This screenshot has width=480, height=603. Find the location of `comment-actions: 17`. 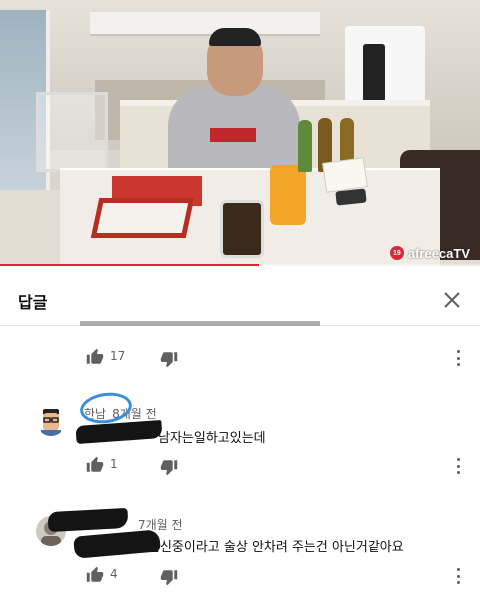

comment-actions: 17 is located at coordinates (281, 358).